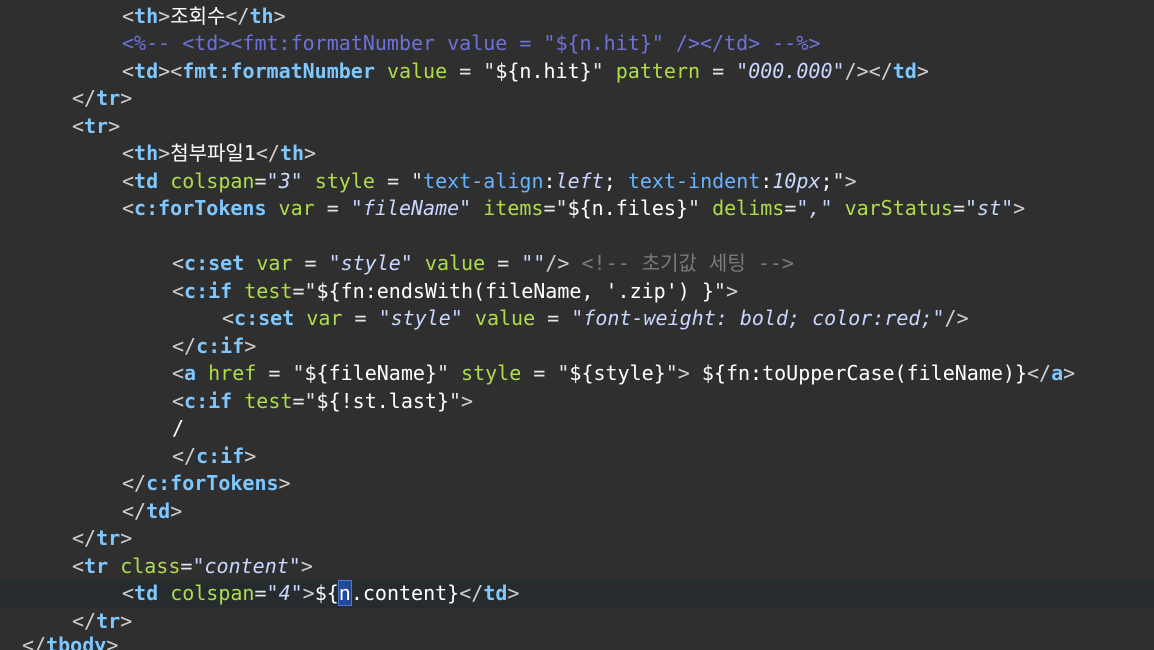 Image resolution: width=1154 pixels, height=650 pixels. Describe the element at coordinates (178, 428) in the screenshot. I see `text-content: /` at that location.